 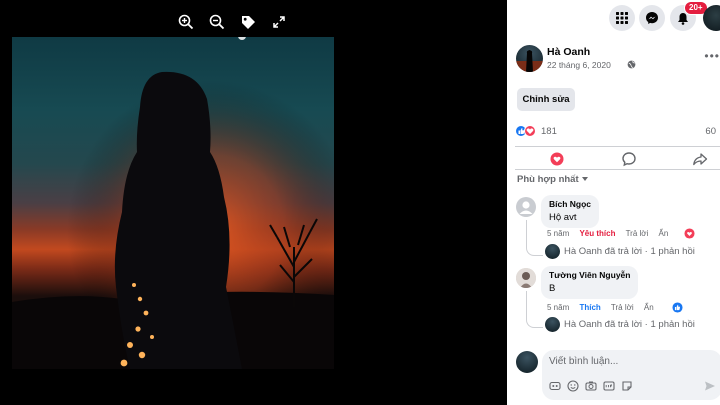 I want to click on top-bar: 20+, so click(x=613, y=18).